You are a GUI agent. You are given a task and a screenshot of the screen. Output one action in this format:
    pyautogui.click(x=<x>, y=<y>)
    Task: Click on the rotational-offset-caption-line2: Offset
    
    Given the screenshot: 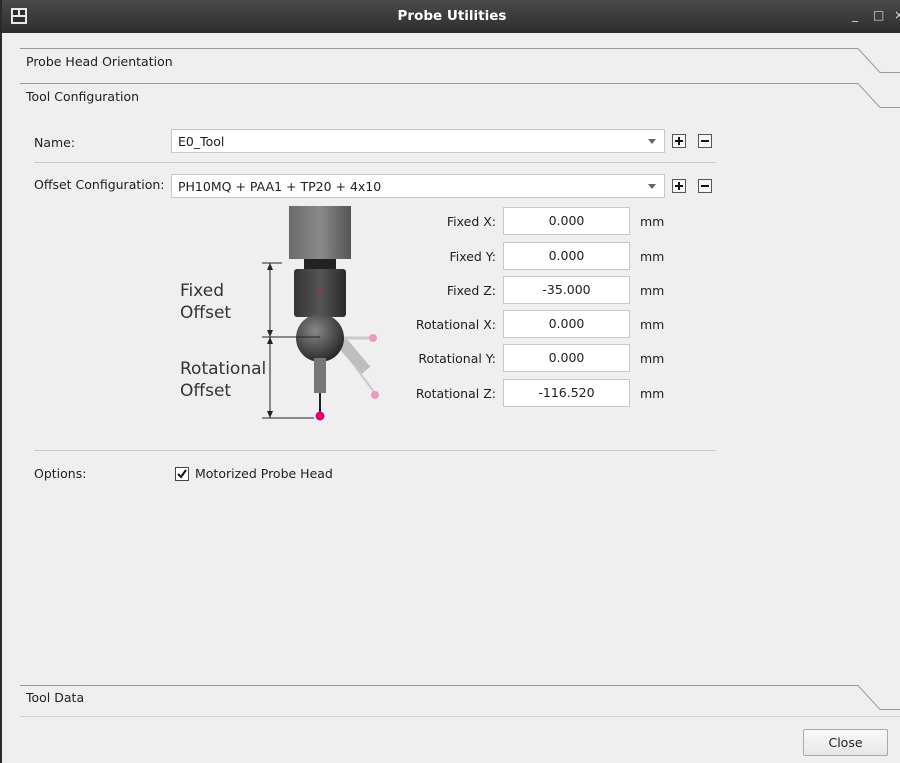 What is the action you would take?
    pyautogui.click(x=206, y=391)
    